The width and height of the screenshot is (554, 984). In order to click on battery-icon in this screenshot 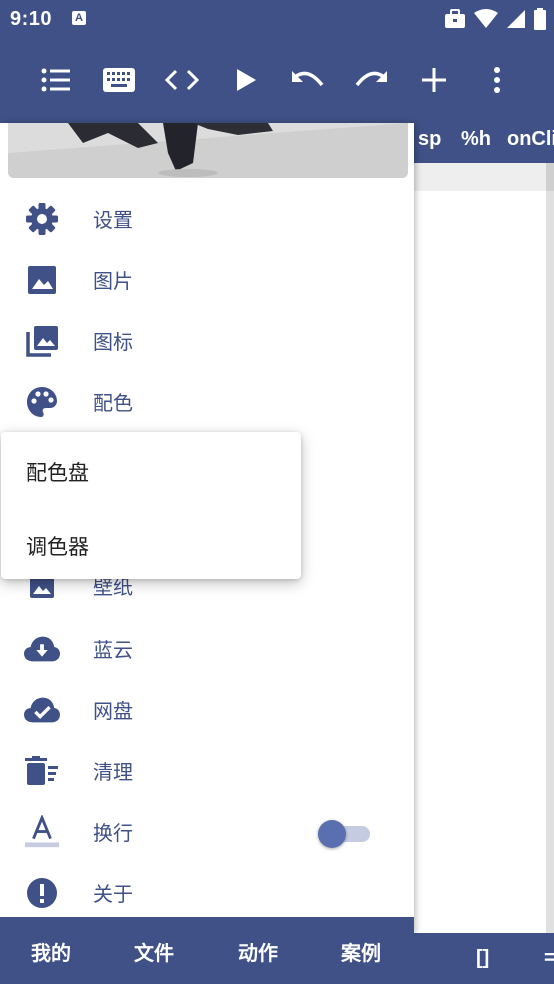, I will do `click(540, 19)`.